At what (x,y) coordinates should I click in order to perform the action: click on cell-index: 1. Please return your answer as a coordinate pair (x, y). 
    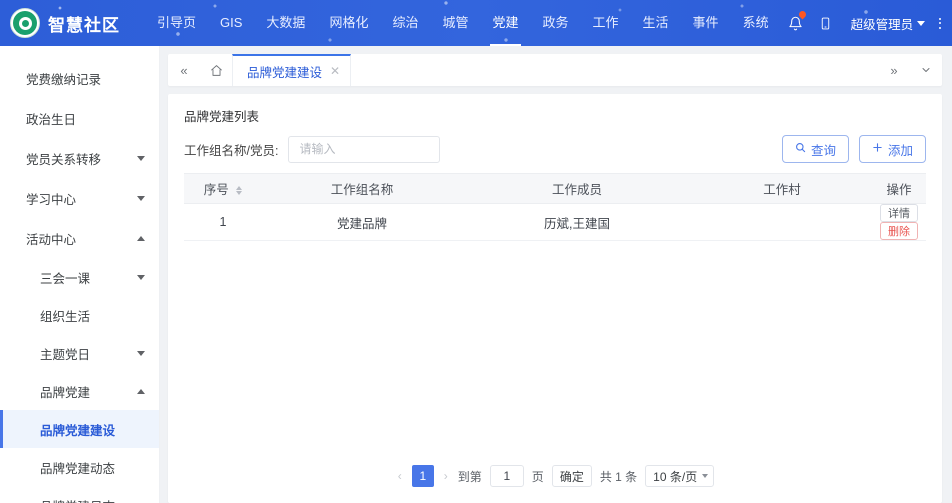
    Looking at the image, I should click on (223, 222).